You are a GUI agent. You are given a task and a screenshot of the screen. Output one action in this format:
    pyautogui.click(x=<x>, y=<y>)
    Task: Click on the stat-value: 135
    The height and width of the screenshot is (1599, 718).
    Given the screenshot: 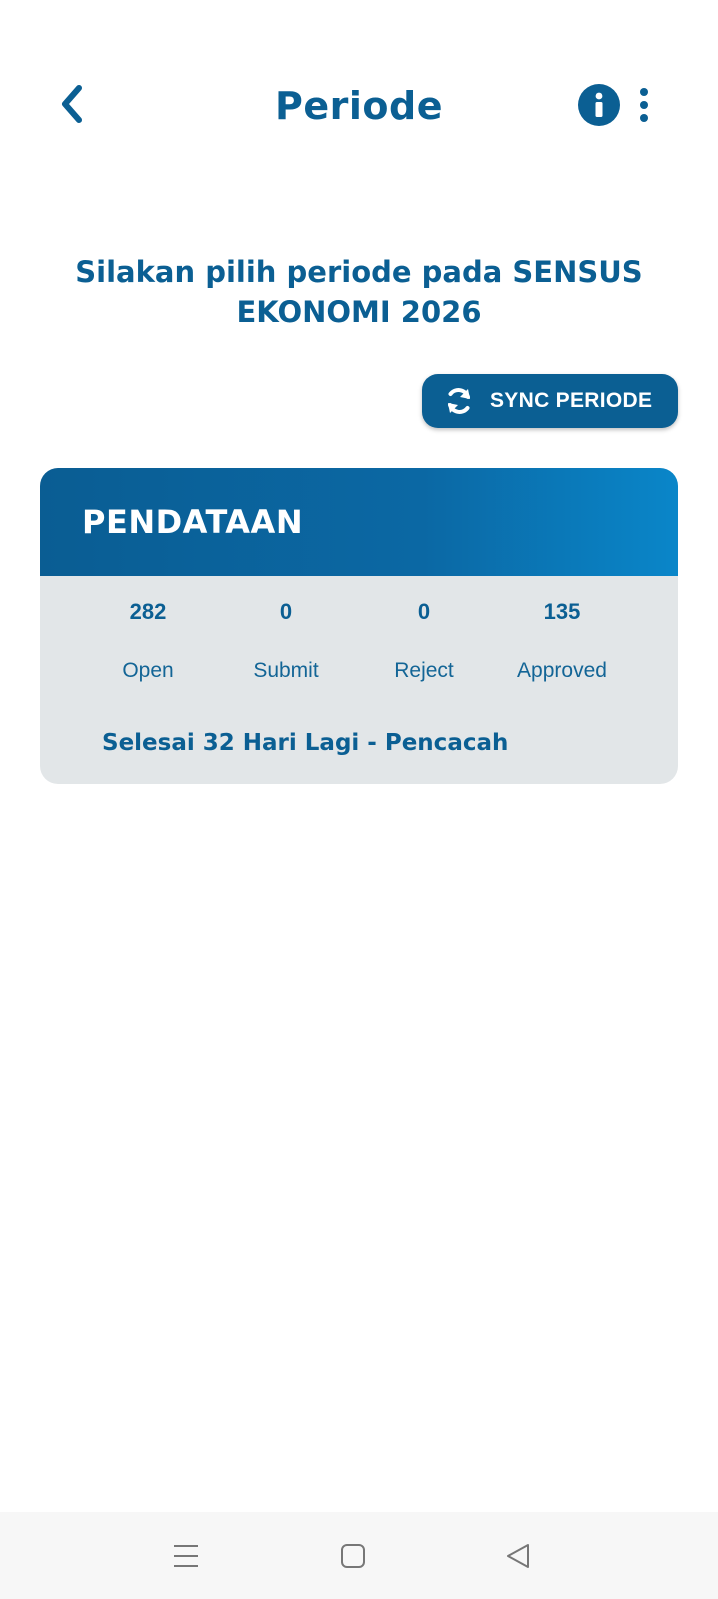 What is the action you would take?
    pyautogui.click(x=562, y=611)
    